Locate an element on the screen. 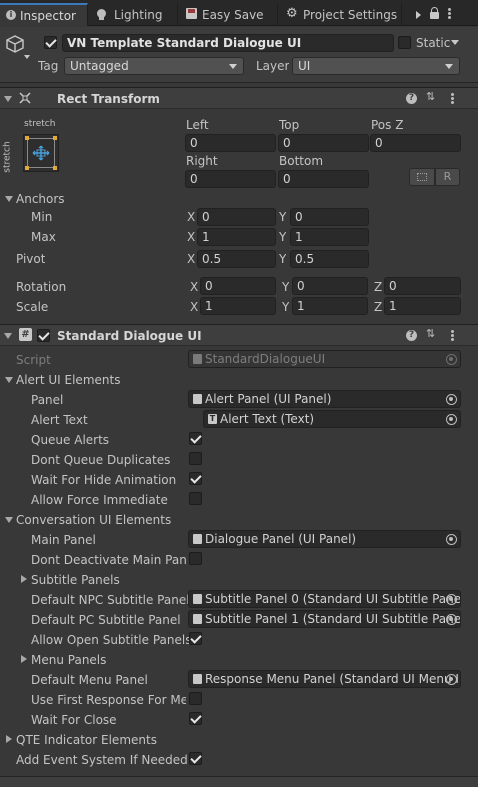  min-label: Min is located at coordinates (42, 217).